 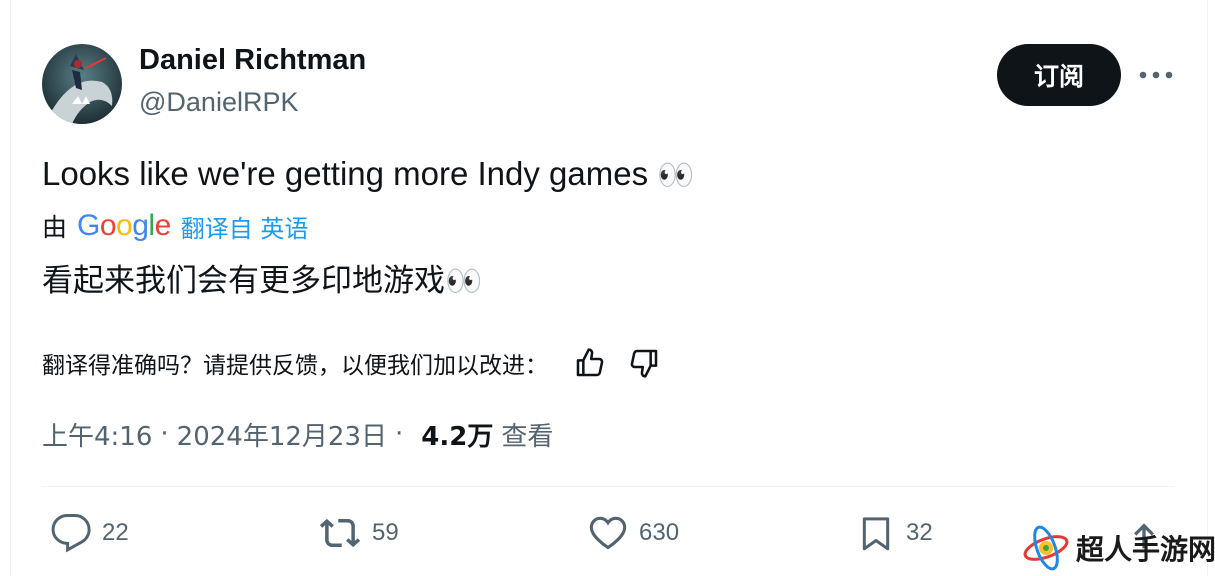 What do you see at coordinates (345, 173) in the screenshot?
I see `tweet-text-content: Looks like we're getting more Indy games` at bounding box center [345, 173].